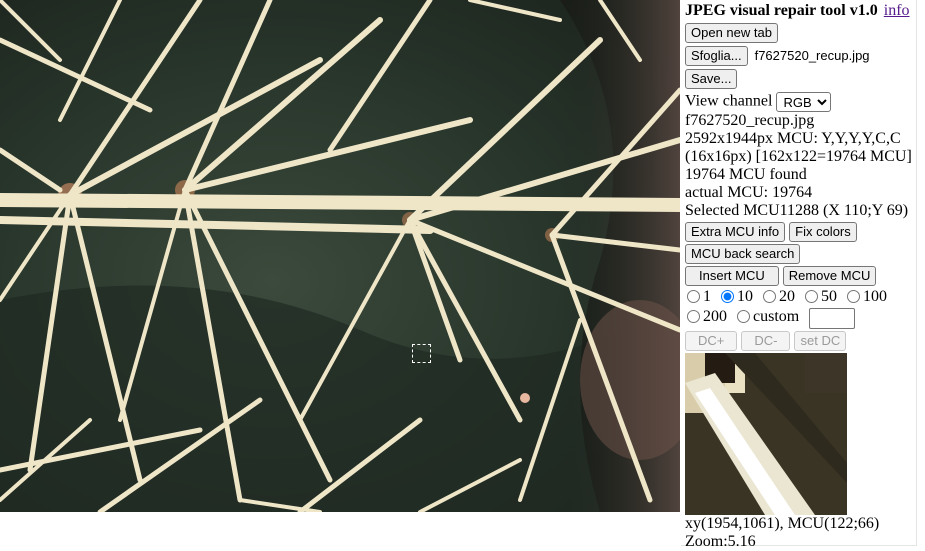 The width and height of the screenshot is (925, 551). I want to click on mcu-found-text: 19764 MCU found, so click(746, 174).